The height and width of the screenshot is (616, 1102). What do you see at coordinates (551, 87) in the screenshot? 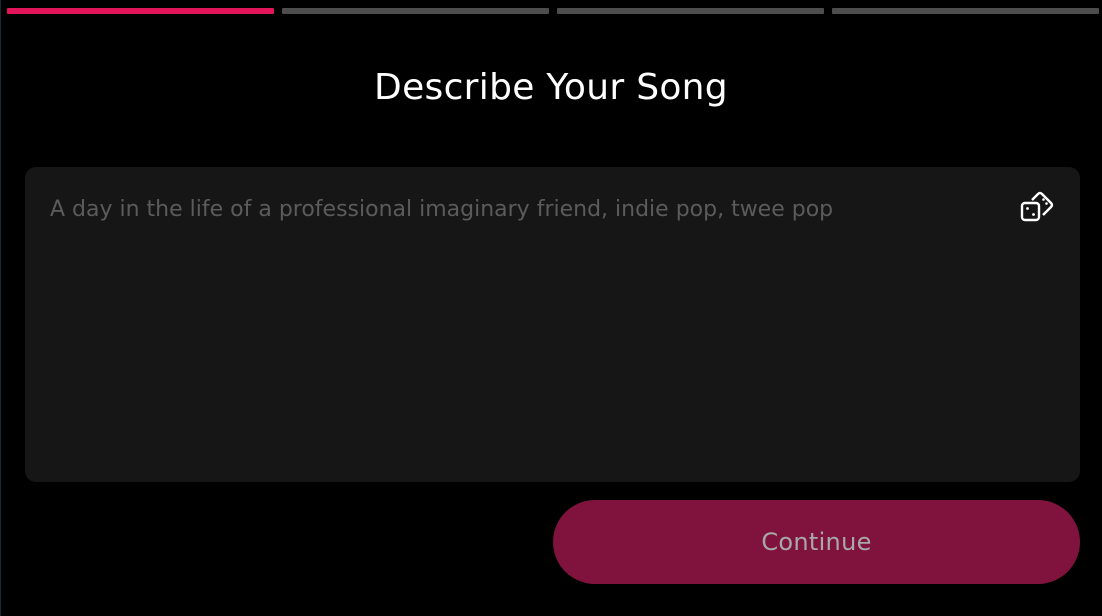
I see `page-title: Describe Your Song` at bounding box center [551, 87].